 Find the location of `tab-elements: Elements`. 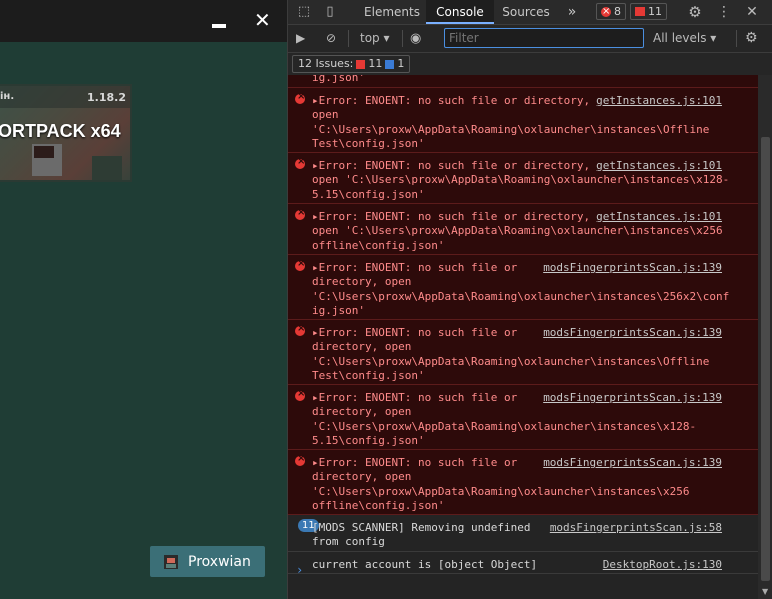

tab-elements: Elements is located at coordinates (392, 12).